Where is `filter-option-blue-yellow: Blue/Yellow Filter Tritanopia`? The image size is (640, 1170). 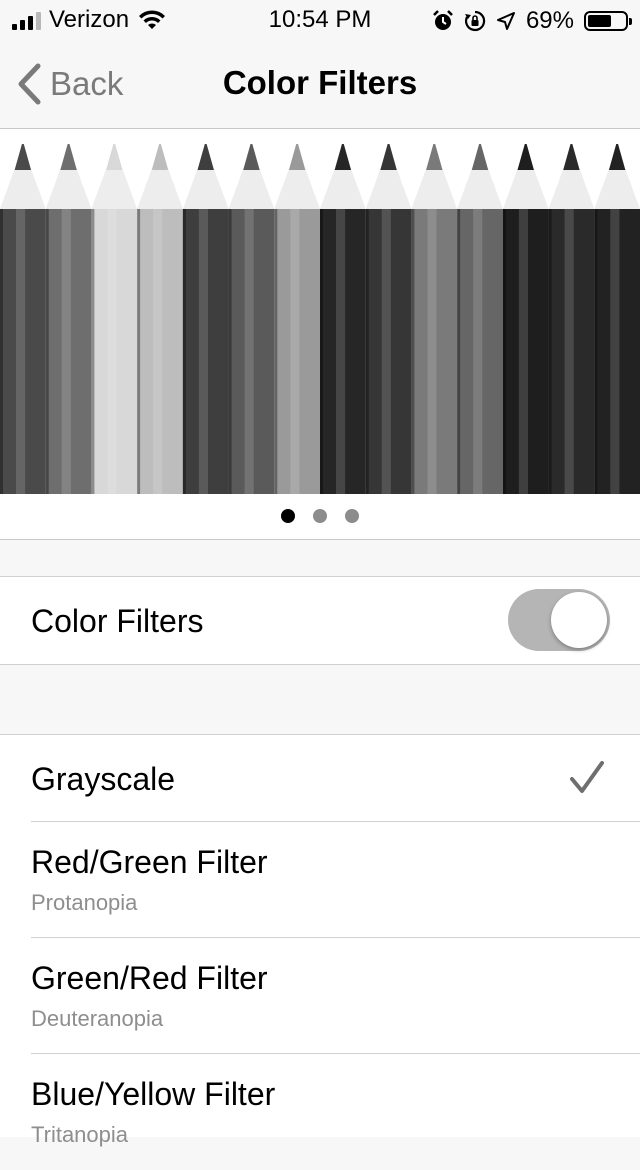
filter-option-blue-yellow: Blue/Yellow Filter Tritanopia is located at coordinates (320, 1112).